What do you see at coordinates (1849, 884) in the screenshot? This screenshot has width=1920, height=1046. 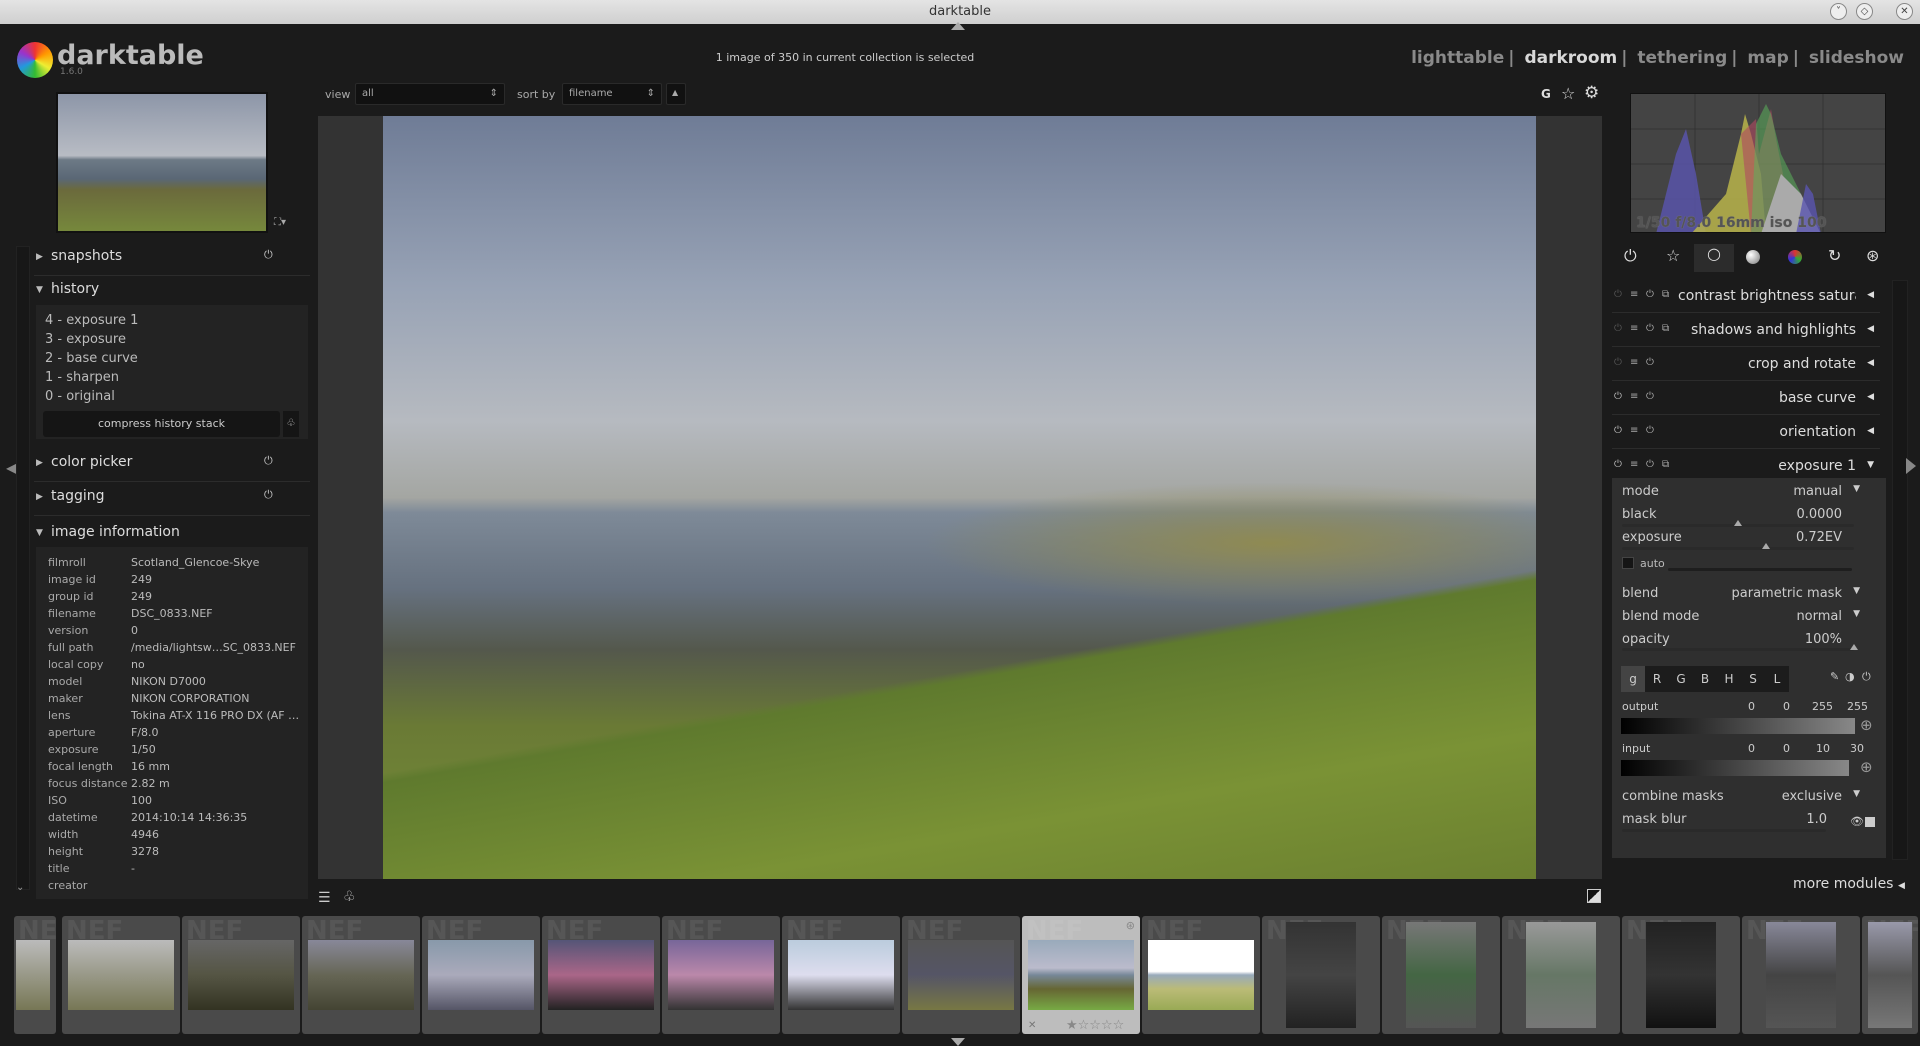 I see `more-modules-button: more modules ◀` at bounding box center [1849, 884].